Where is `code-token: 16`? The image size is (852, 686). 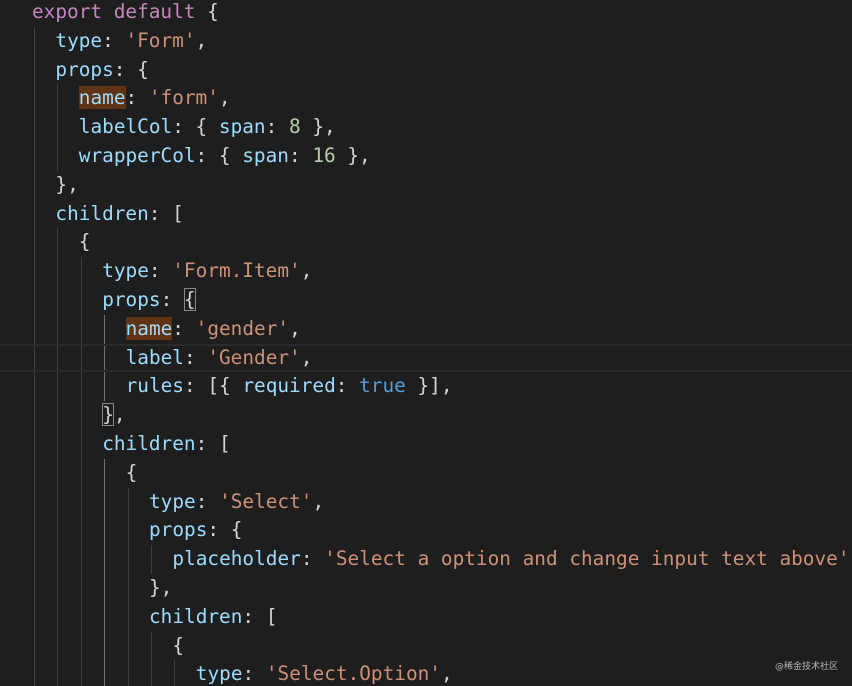 code-token: 16 is located at coordinates (324, 155).